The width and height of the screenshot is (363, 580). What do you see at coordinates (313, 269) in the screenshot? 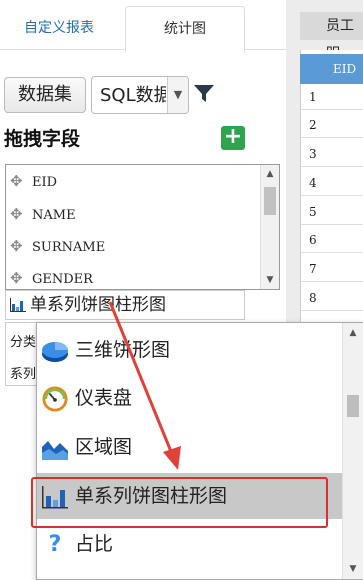
I see `row-number: 7` at bounding box center [313, 269].